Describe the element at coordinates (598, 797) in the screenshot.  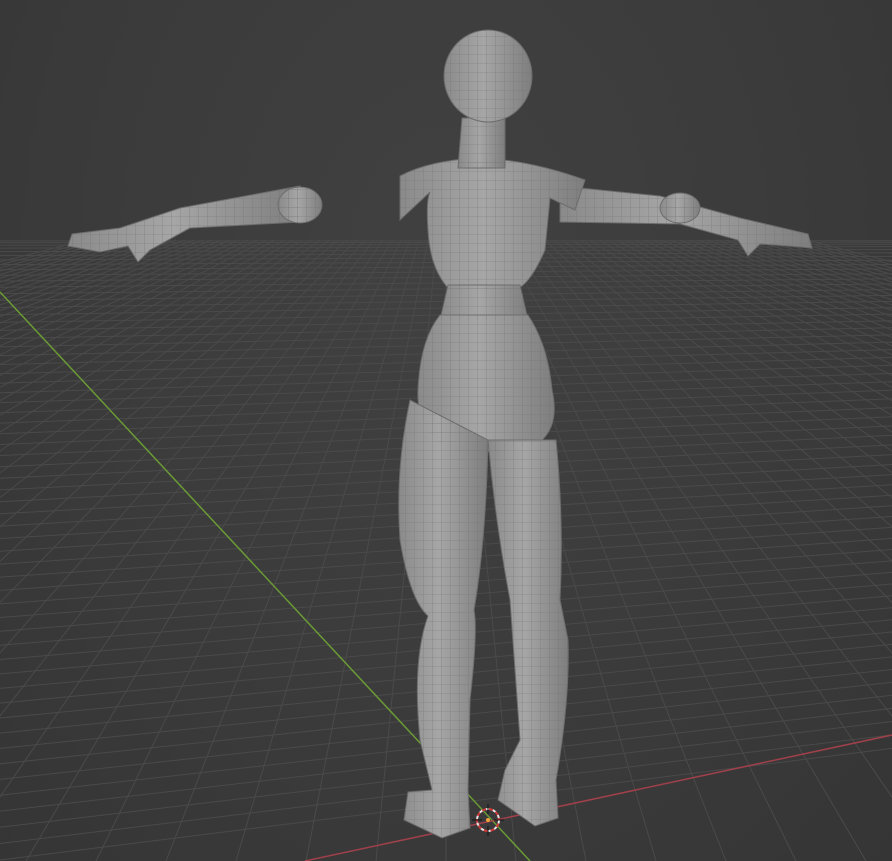
I see `x-axis-line` at that location.